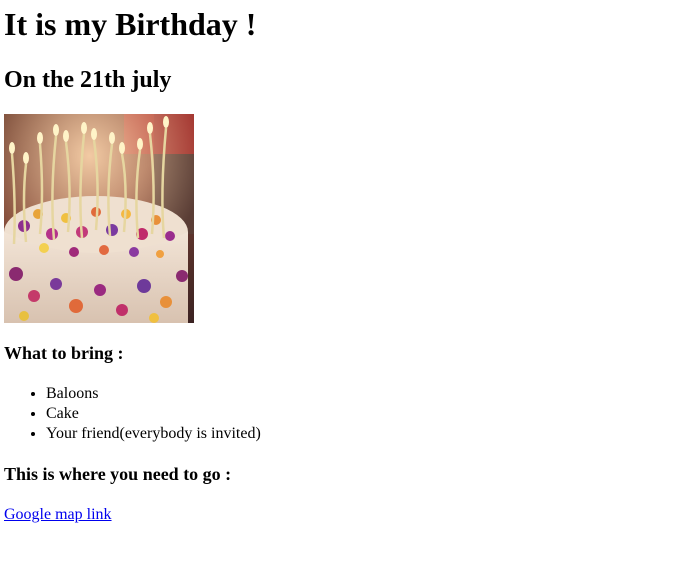 Image resolution: width=689 pixels, height=576 pixels. I want to click on list-item: Your friend(everybody is invited), so click(153, 434).